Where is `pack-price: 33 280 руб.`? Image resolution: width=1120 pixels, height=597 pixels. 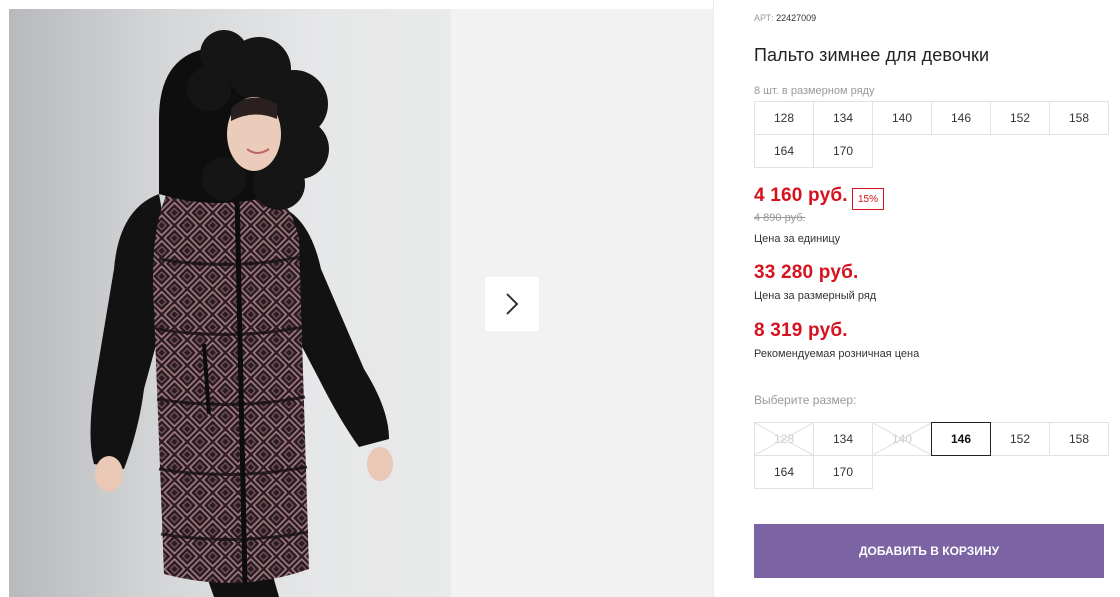 pack-price: 33 280 руб. is located at coordinates (806, 272).